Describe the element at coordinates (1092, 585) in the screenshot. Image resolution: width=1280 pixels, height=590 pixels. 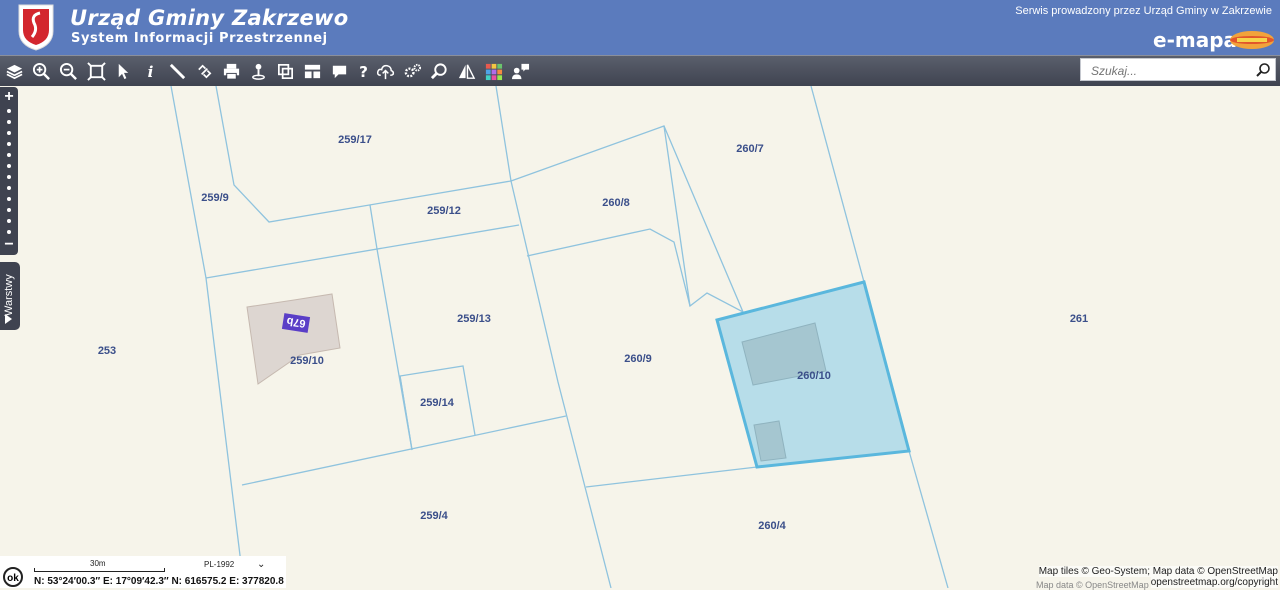
I see `attribution-faded: Map data © OpenStreetMap` at that location.